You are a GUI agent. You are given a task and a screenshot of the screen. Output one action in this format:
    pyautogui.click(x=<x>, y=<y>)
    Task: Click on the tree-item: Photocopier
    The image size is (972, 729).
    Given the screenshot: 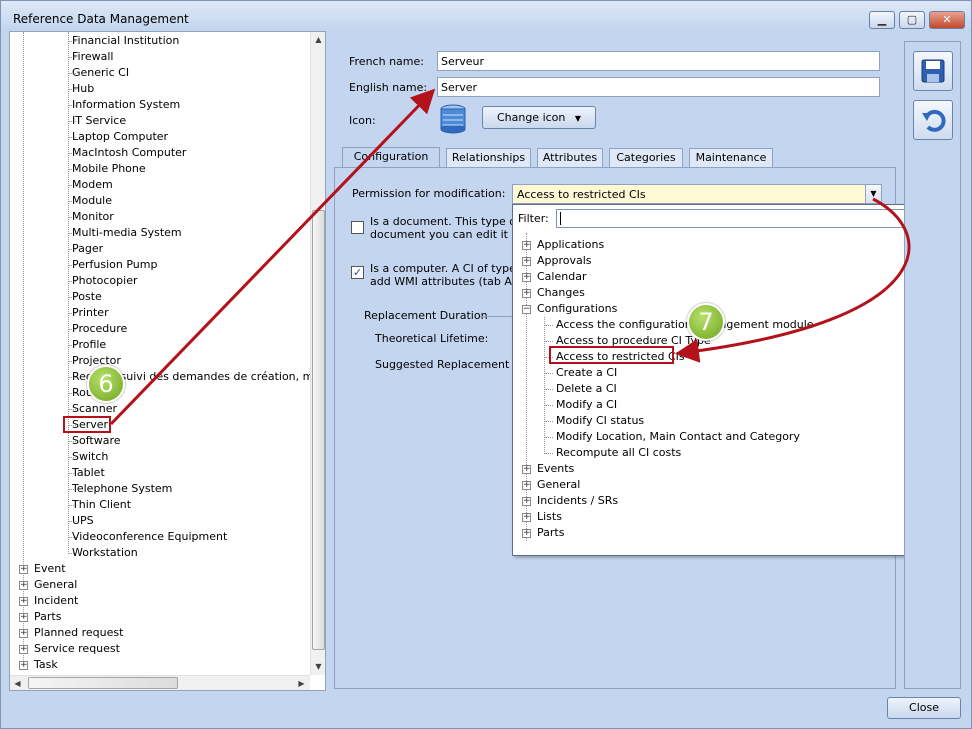 What is the action you would take?
    pyautogui.click(x=104, y=281)
    